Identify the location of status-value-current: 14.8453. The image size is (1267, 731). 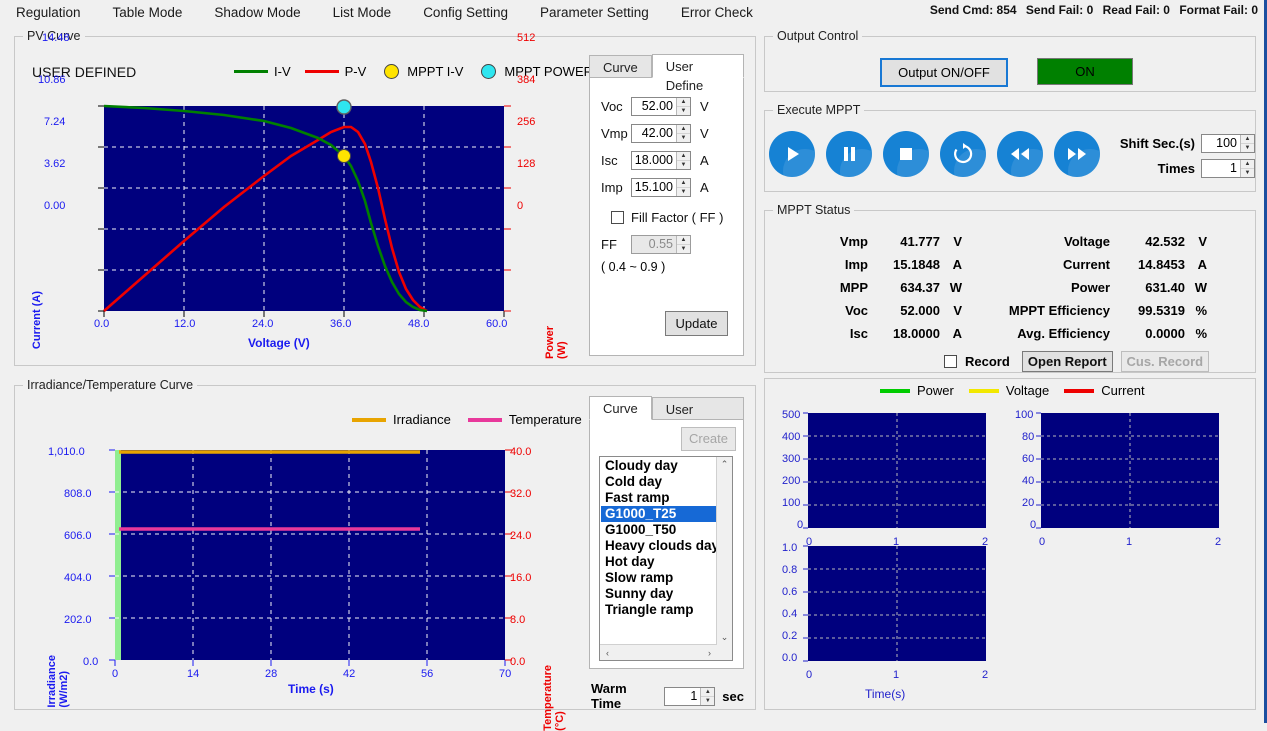
(1161, 264).